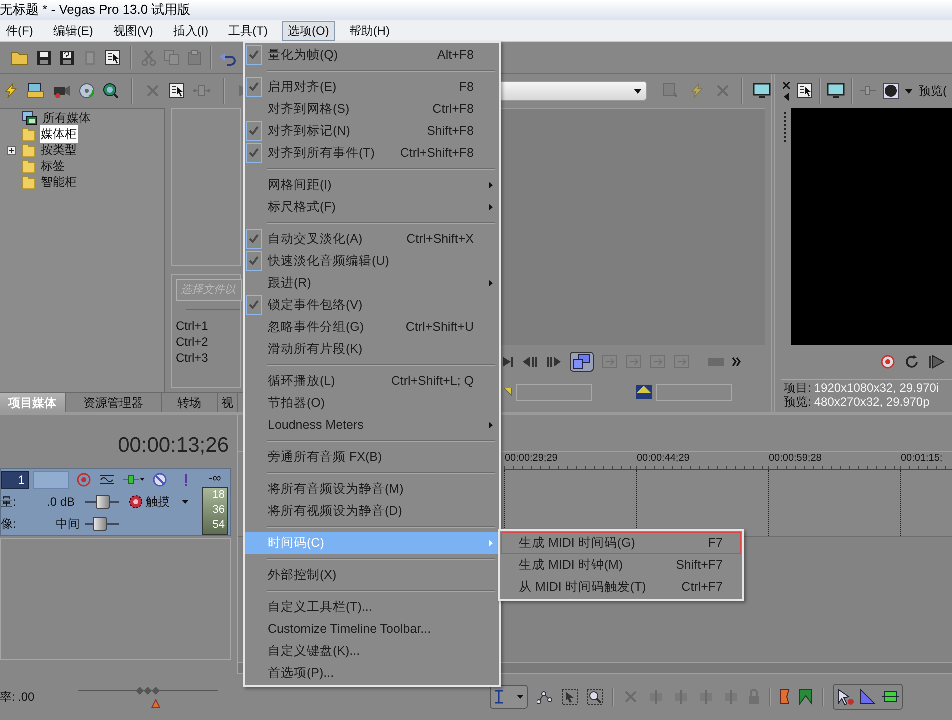 The width and height of the screenshot is (952, 720). Describe the element at coordinates (20, 30) in the screenshot. I see `menu-bar-item: 件(F)` at that location.